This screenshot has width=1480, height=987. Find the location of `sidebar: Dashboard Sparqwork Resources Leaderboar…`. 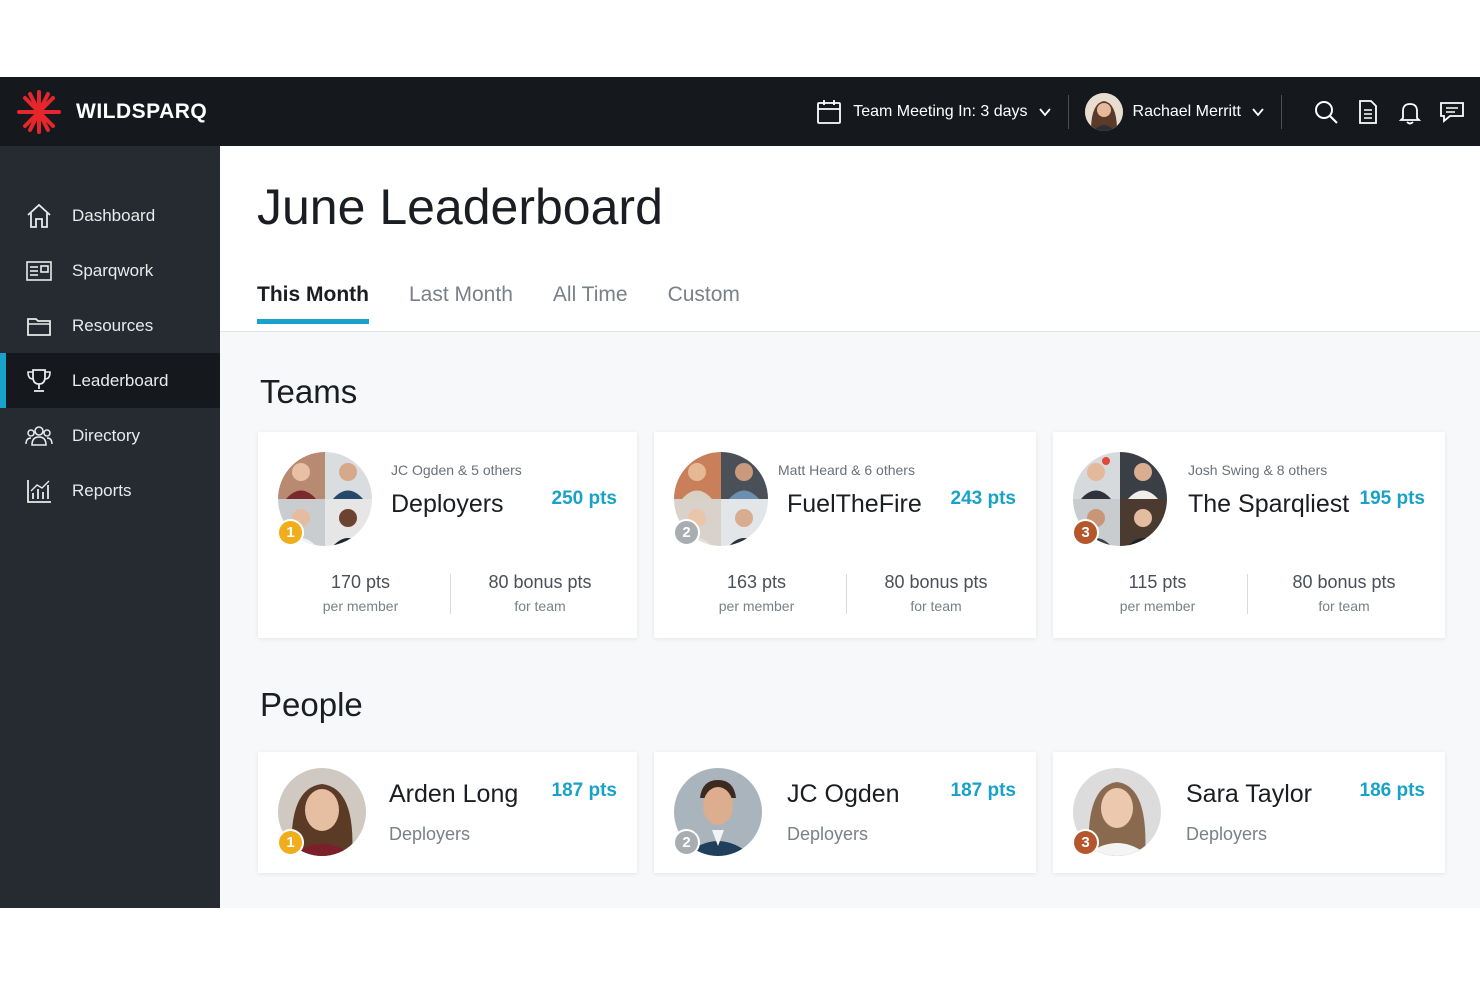

sidebar: Dashboard Sparqwork Resources Leaderboar… is located at coordinates (110, 527).